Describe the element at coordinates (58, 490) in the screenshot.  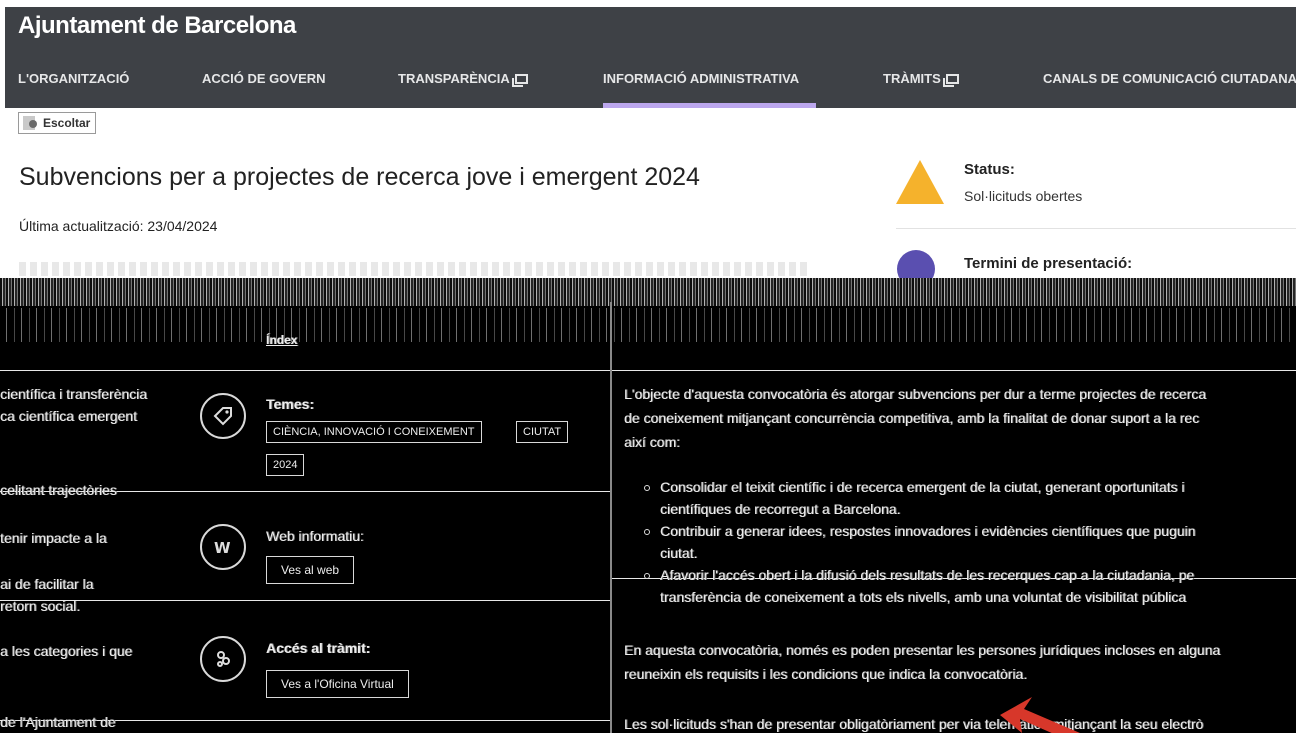
I see `left-fragment: celitant trajectòries` at that location.